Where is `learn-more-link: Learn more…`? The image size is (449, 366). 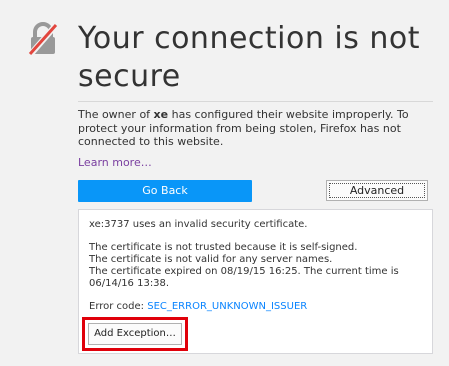 learn-more-link: Learn more… is located at coordinates (115, 162).